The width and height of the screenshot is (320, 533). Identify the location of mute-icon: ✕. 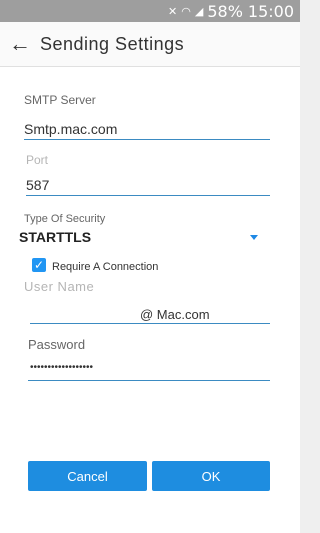
(173, 11).